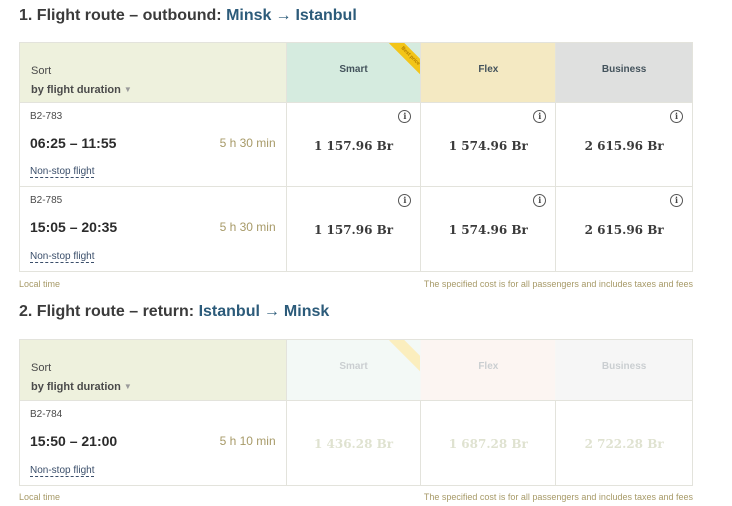  Describe the element at coordinates (249, 15) in the screenshot. I see `outbound-origin-city: Minsk` at that location.